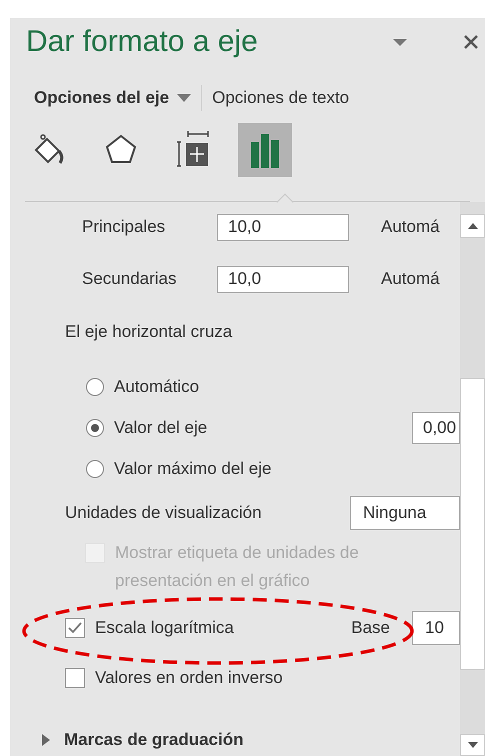  What do you see at coordinates (157, 387) in the screenshot?
I see `radio-label: Automático` at bounding box center [157, 387].